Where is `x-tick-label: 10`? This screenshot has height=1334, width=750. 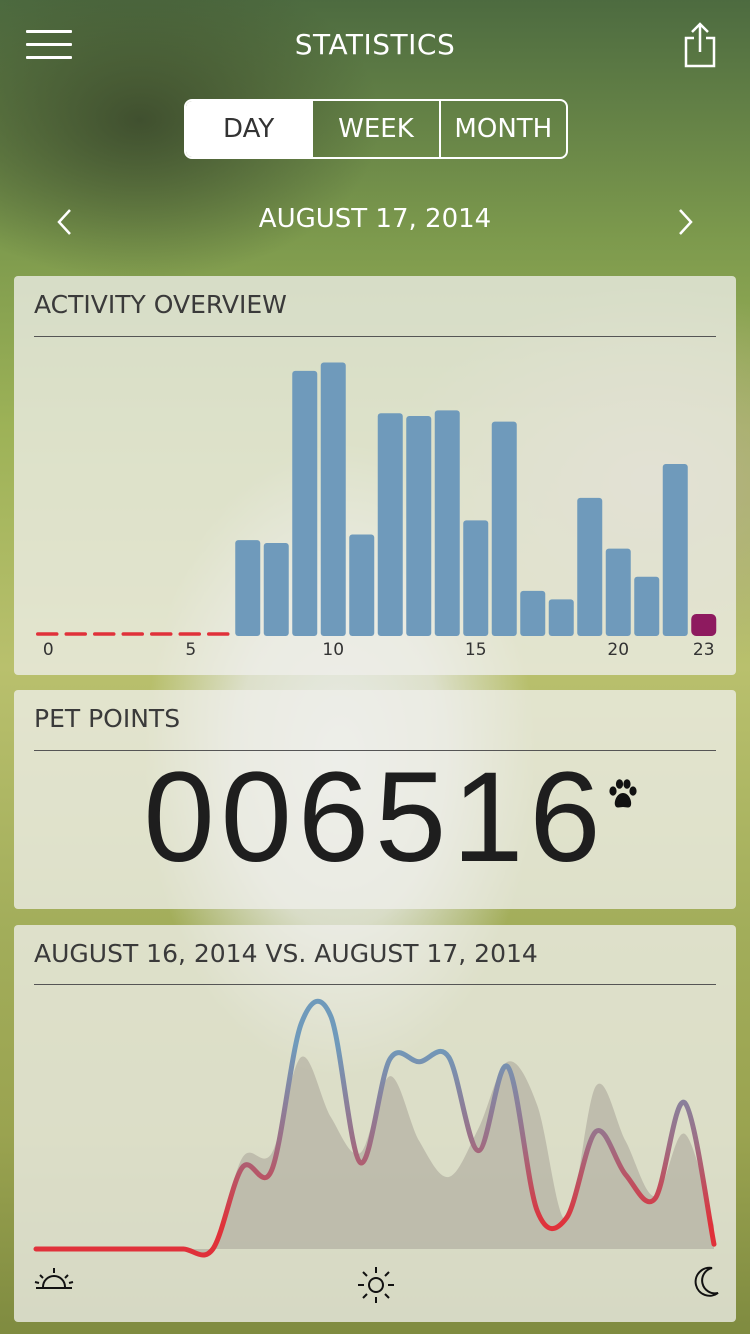
x-tick-label: 10 is located at coordinates (333, 650).